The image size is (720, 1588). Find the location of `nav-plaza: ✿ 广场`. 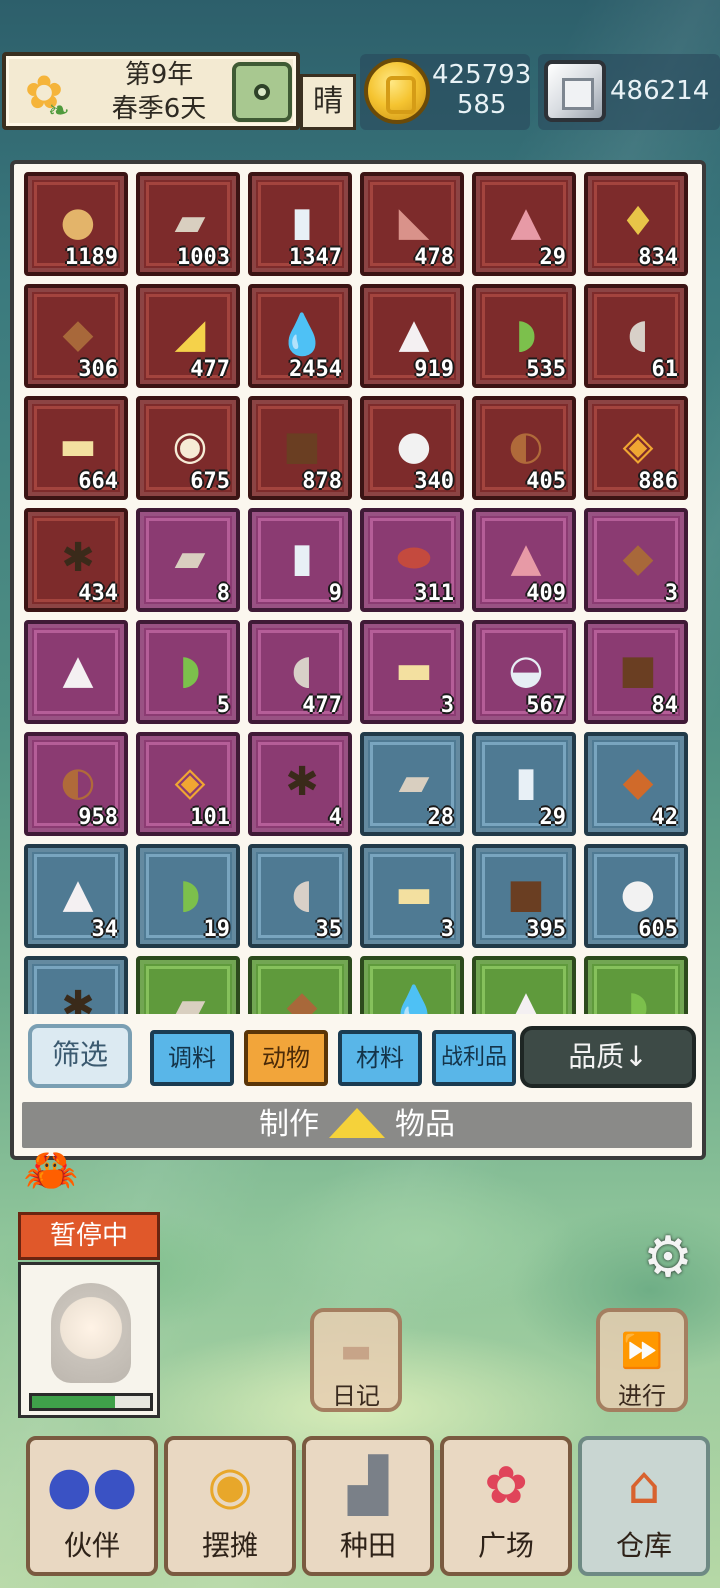

nav-plaza: ✿ 广场 is located at coordinates (506, 1506).